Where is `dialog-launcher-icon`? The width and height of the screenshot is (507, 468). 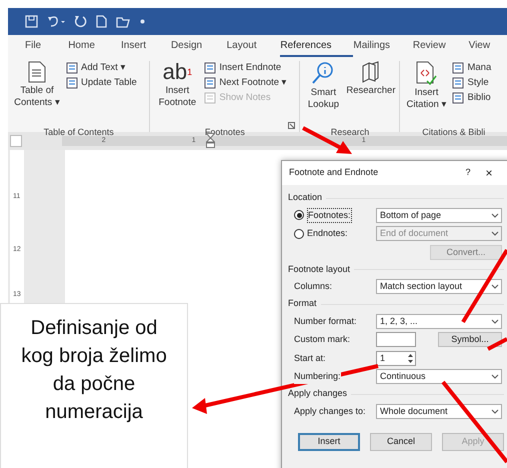 dialog-launcher-icon is located at coordinates (292, 125).